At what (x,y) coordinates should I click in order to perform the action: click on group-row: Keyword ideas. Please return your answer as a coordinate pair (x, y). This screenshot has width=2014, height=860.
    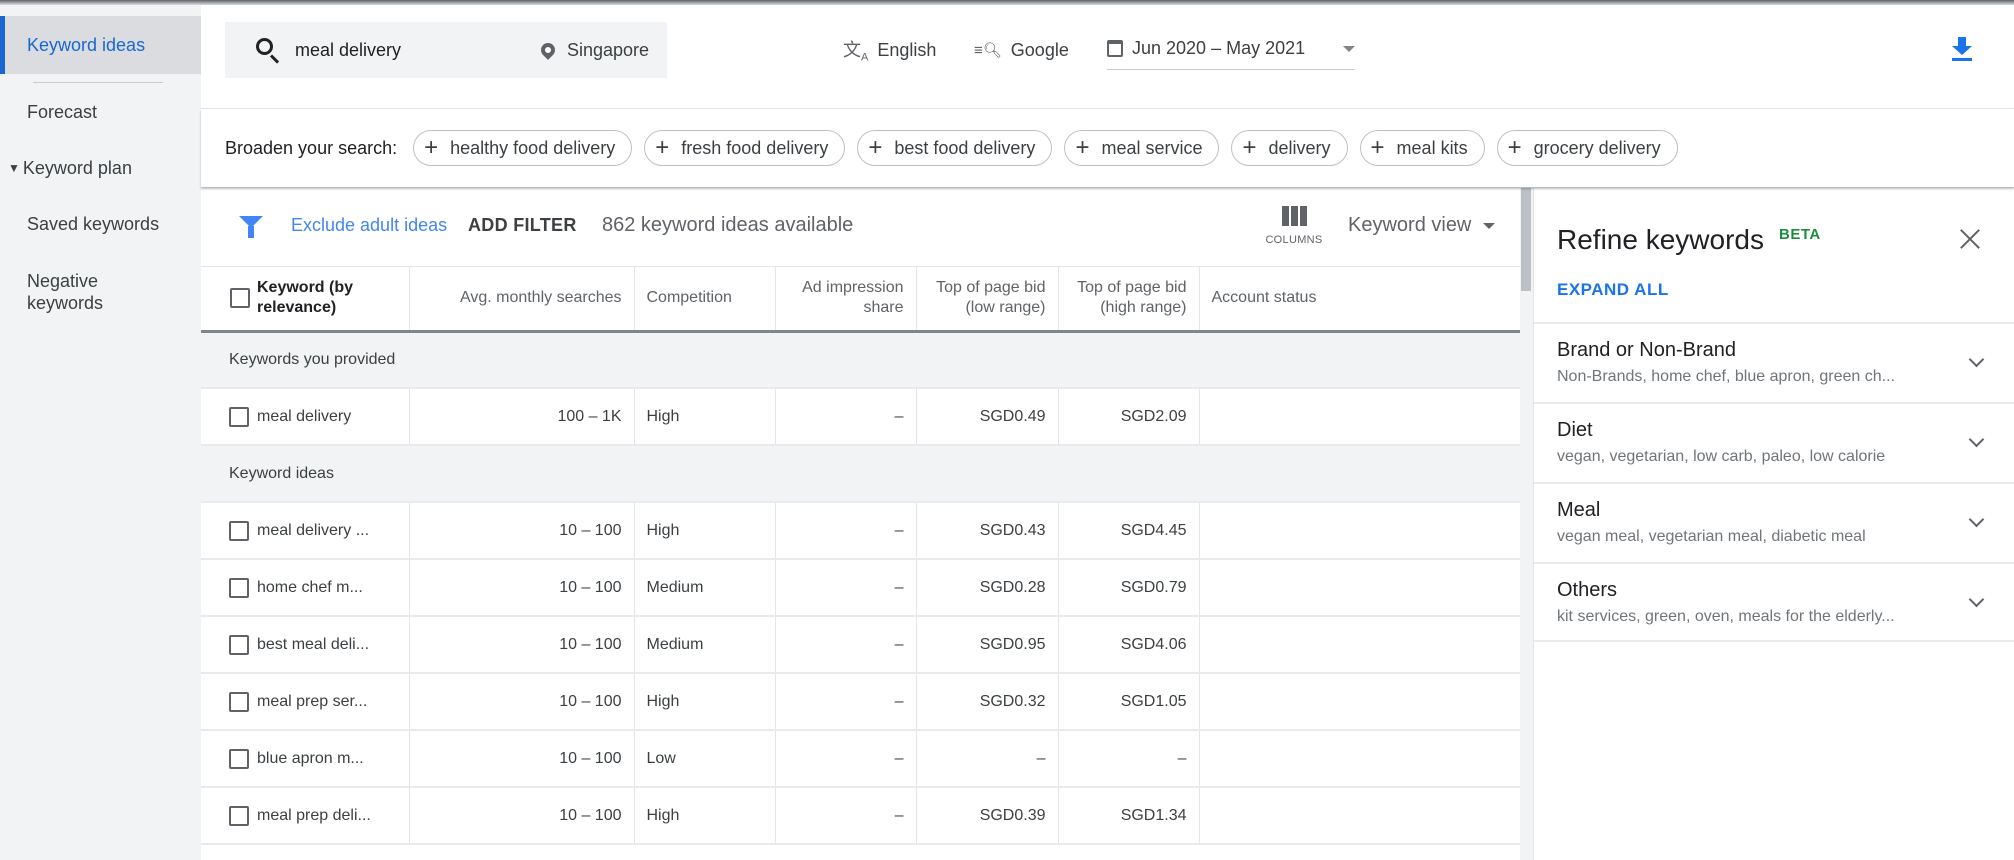
    Looking at the image, I should click on (860, 474).